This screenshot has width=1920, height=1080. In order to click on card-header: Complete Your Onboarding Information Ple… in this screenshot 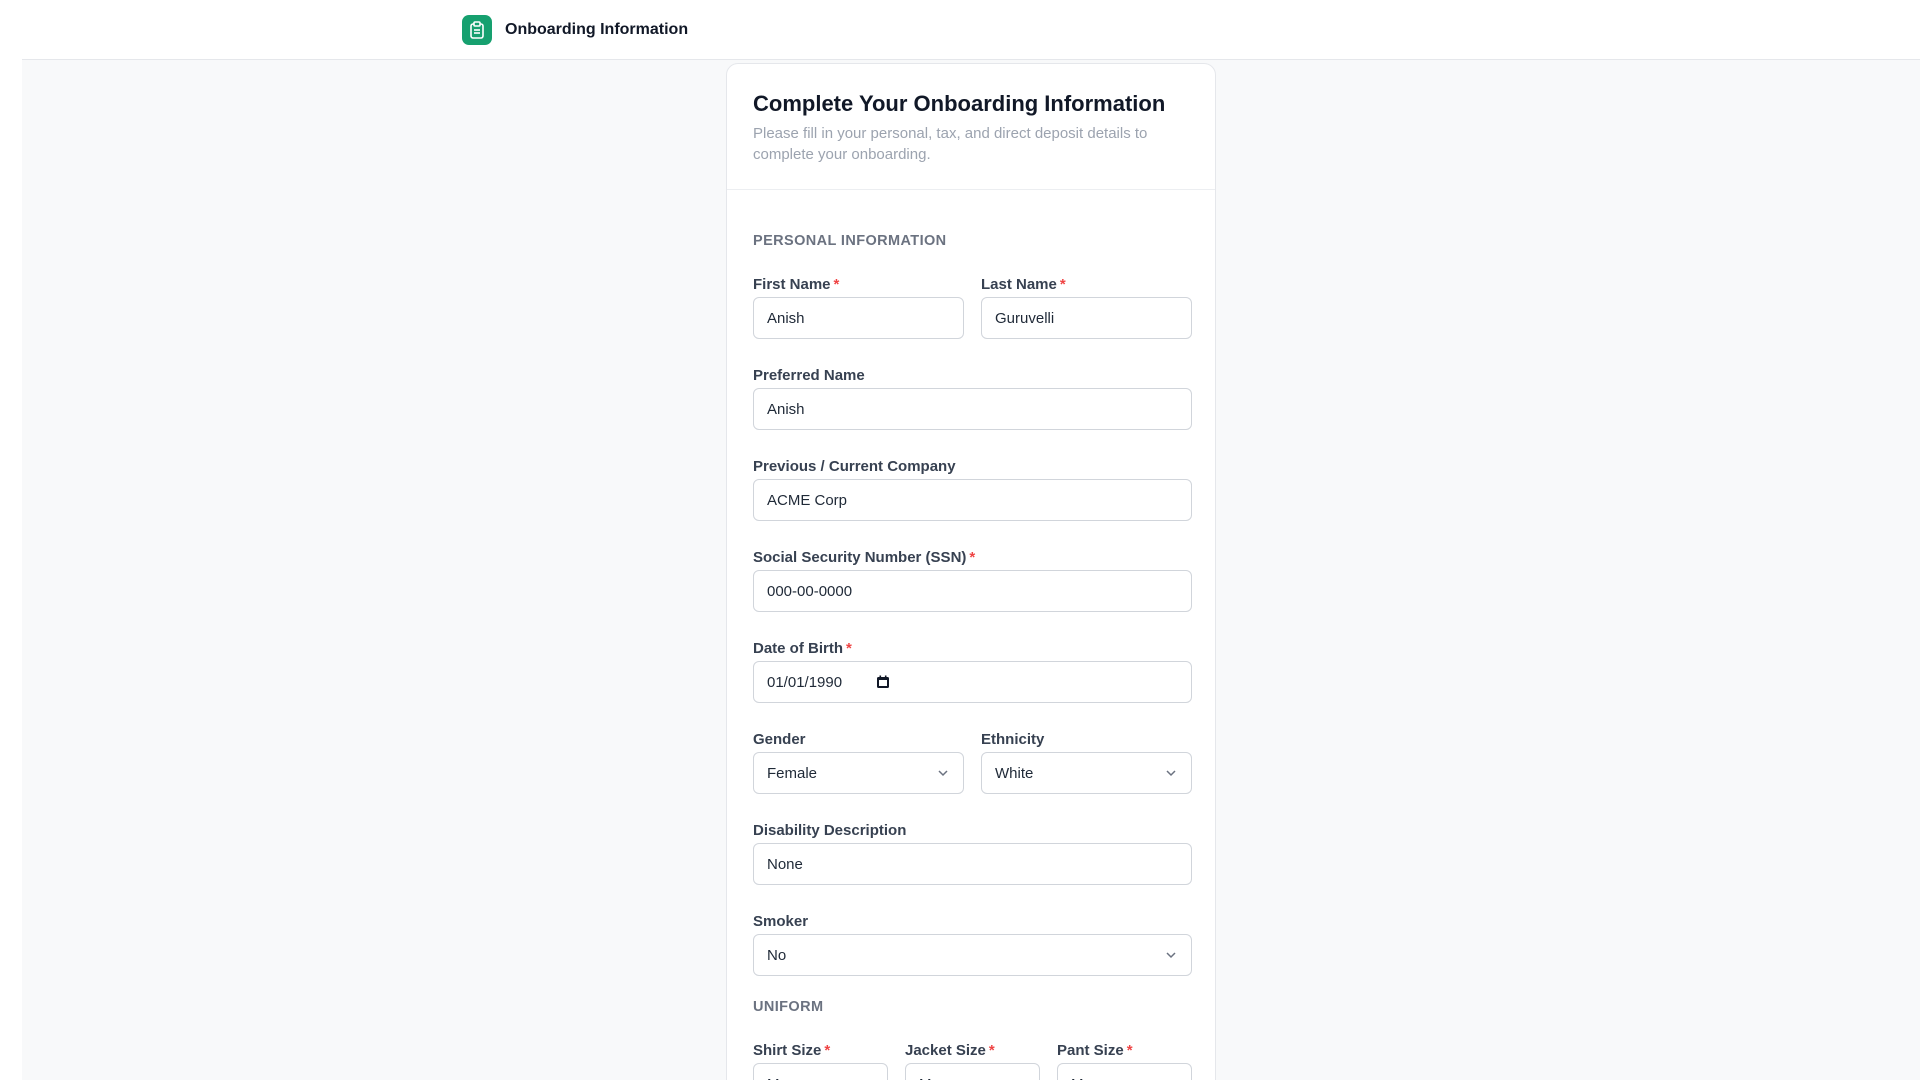, I will do `click(971, 127)`.